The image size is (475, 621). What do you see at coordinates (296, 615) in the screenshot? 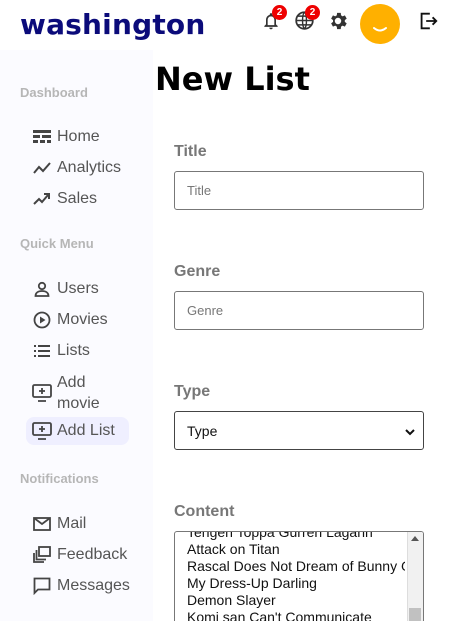
I see `list-item: Komi san Can't Communicate` at bounding box center [296, 615].